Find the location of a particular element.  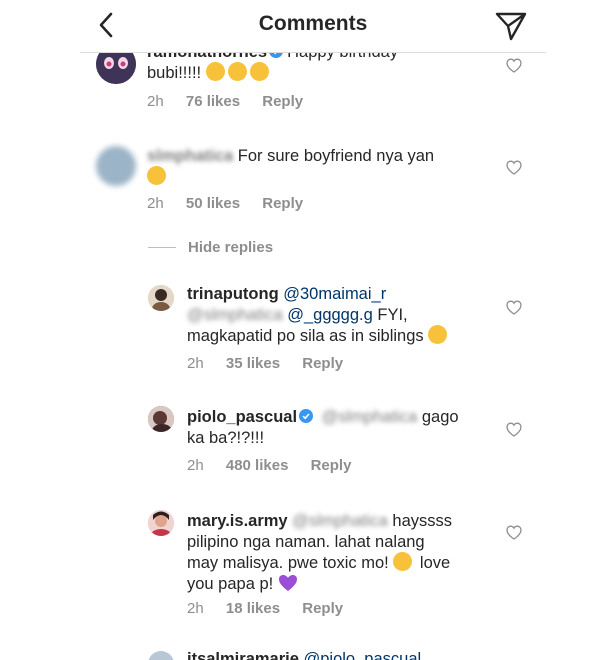

tears-of-joy-emoji-icon is located at coordinates (403, 561).